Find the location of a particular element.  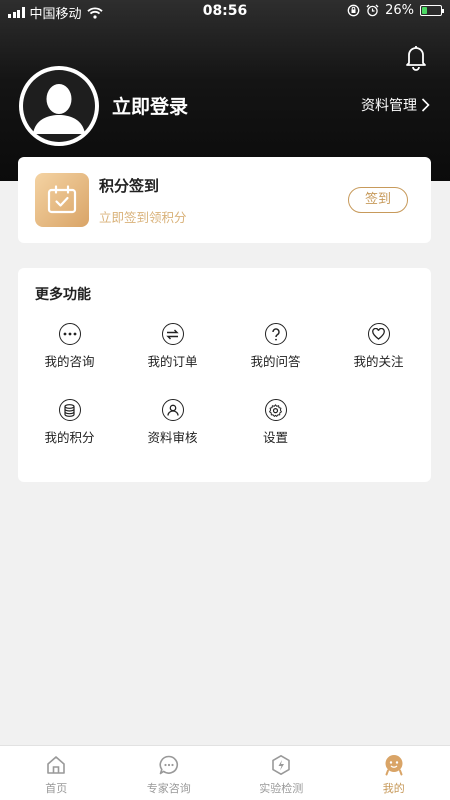

home-icon is located at coordinates (56, 765).